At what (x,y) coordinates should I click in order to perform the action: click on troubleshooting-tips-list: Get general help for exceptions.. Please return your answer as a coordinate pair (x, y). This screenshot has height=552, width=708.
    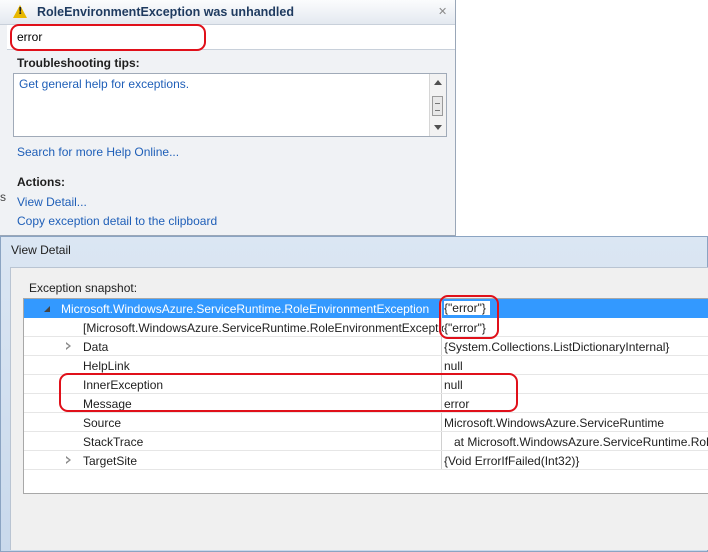
    Looking at the image, I should click on (230, 105).